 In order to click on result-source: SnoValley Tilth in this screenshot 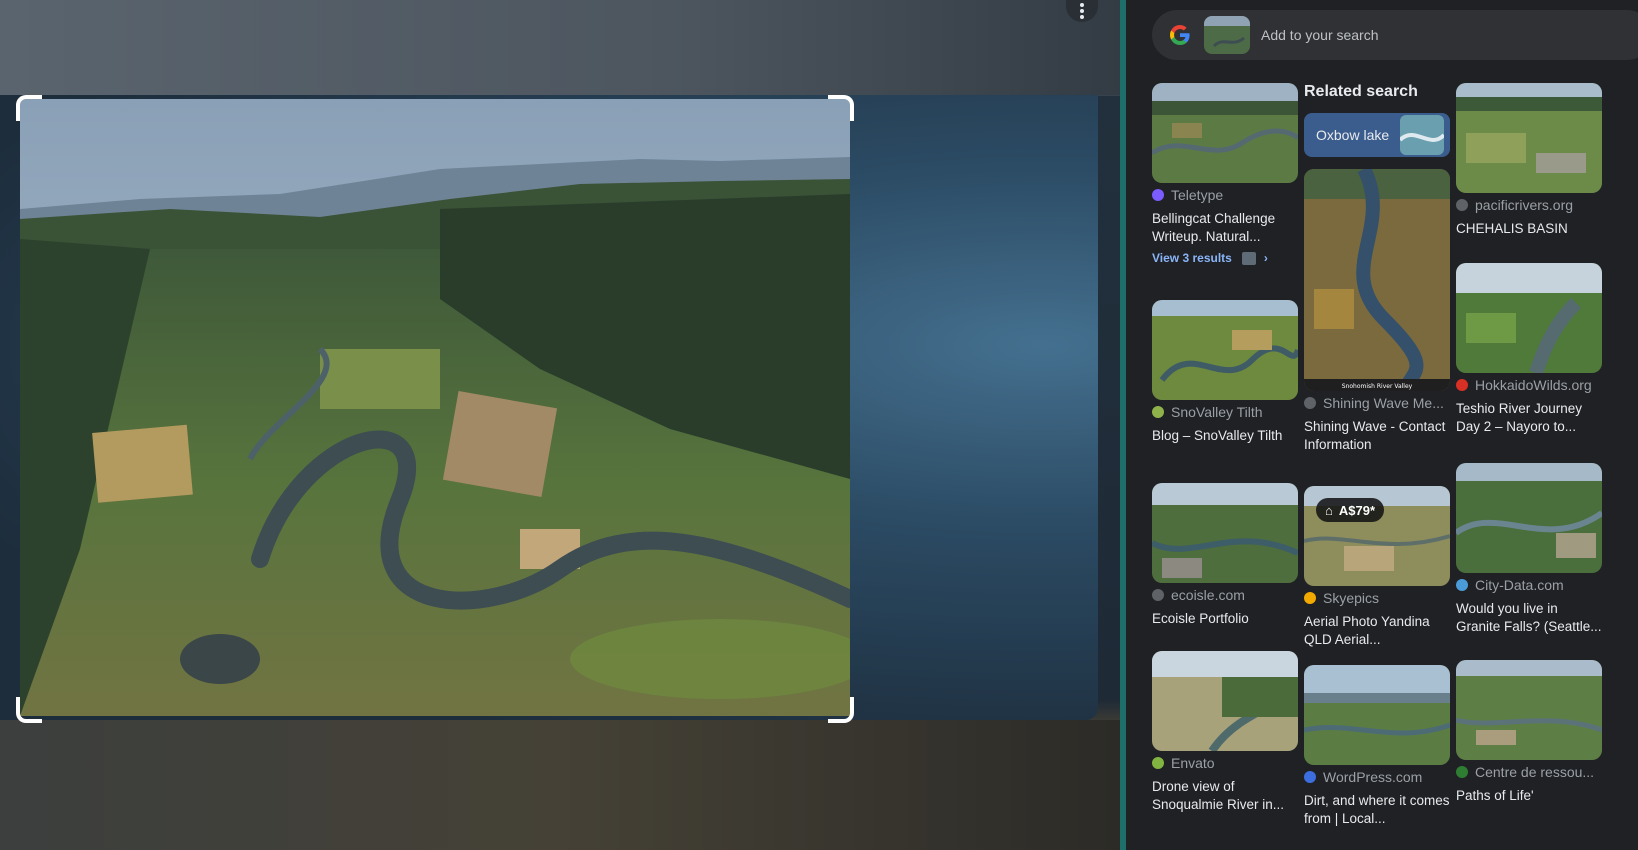, I will do `click(1227, 412)`.